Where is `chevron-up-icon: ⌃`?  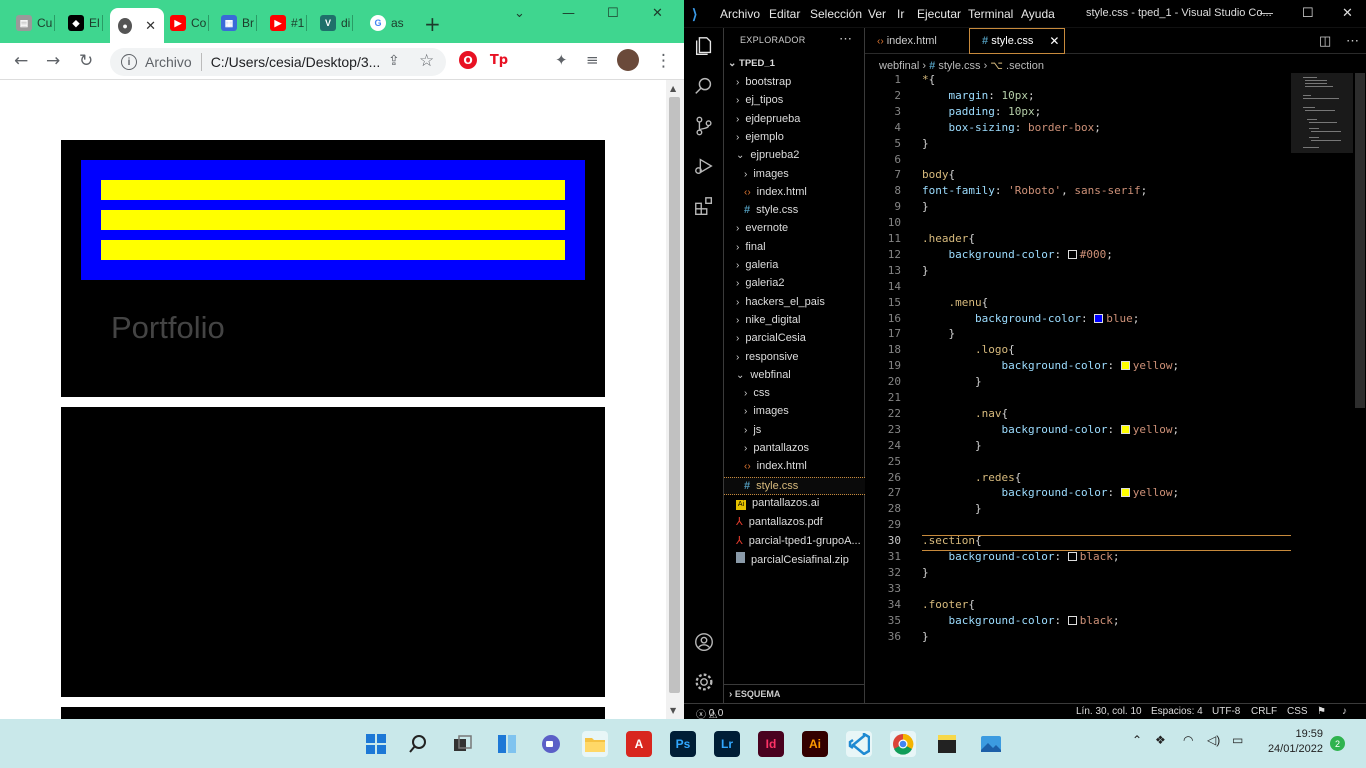
chevron-up-icon: ⌃ is located at coordinates (1137, 740).